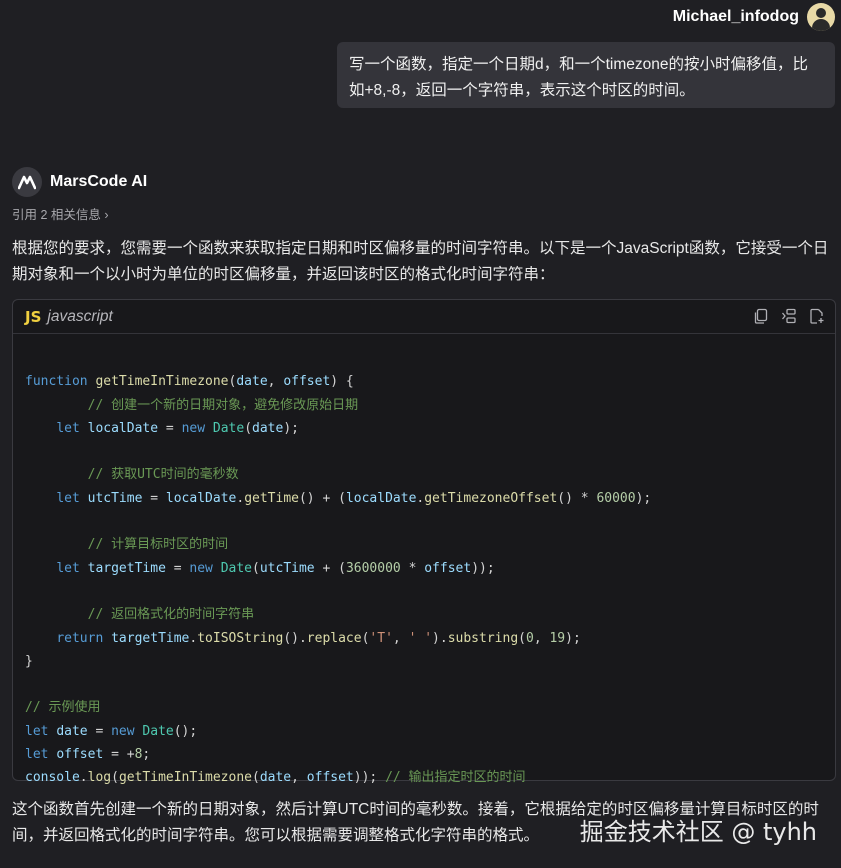 This screenshot has width=841, height=868. What do you see at coordinates (106, 215) in the screenshot?
I see `chevron-right-icon: ›` at bounding box center [106, 215].